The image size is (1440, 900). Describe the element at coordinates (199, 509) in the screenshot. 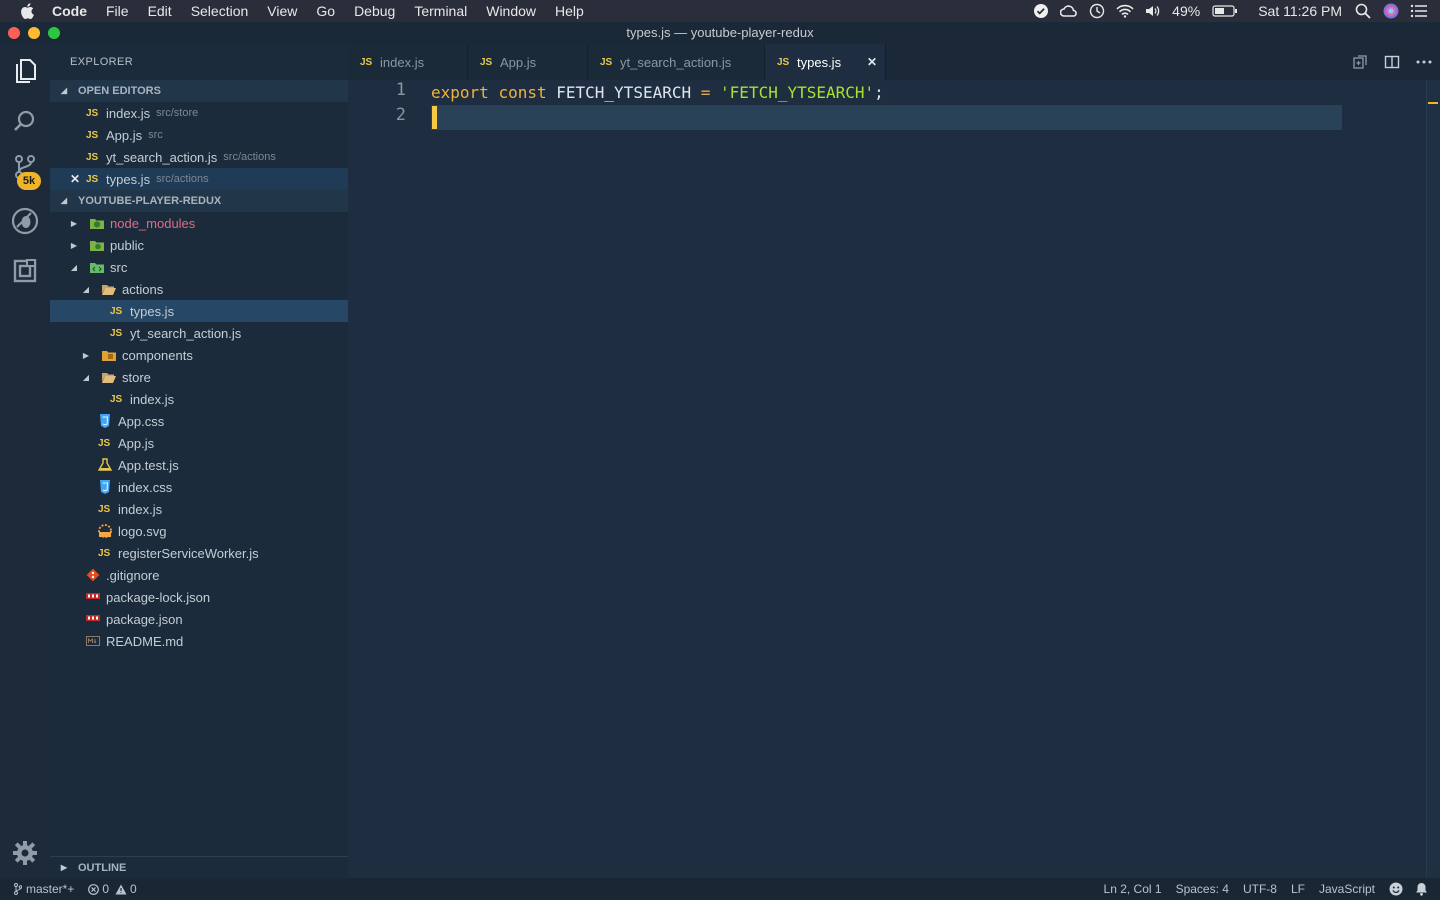

I see `tree-file-src-index-js: JS index.js` at that location.